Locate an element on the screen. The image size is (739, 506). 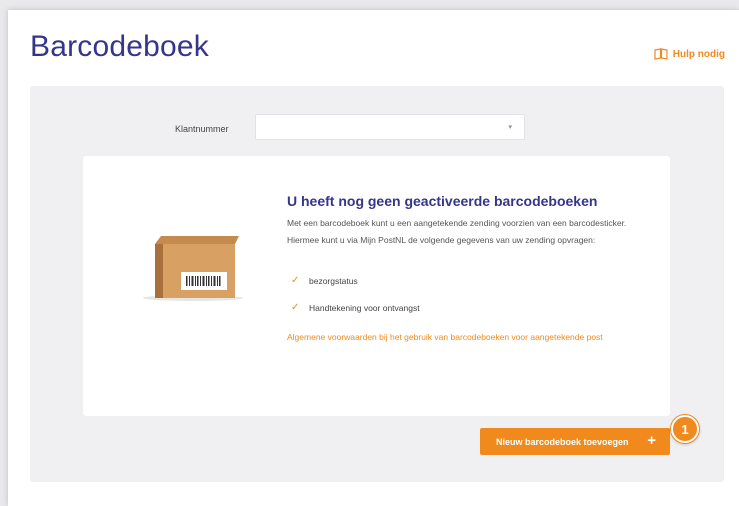
list-item: ✓ Handtekening voor ontvangst is located at coordinates (355, 307).